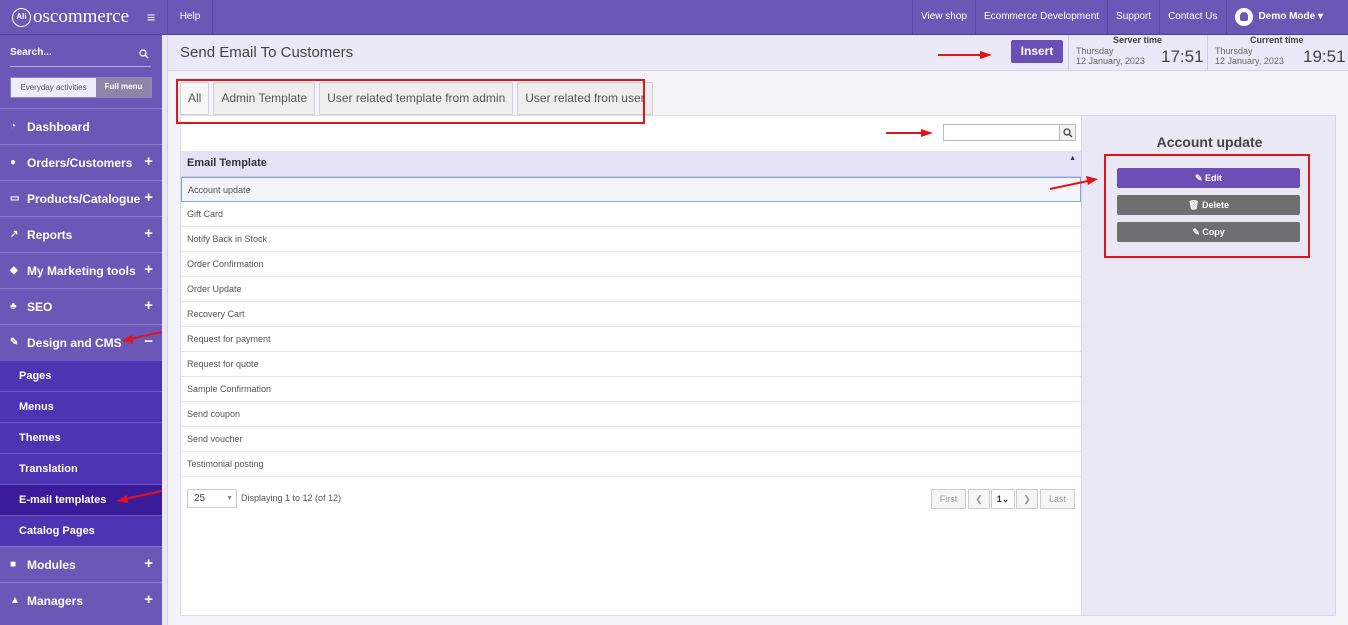  I want to click on annotation-arrow-design-cms, so click(146, 335).